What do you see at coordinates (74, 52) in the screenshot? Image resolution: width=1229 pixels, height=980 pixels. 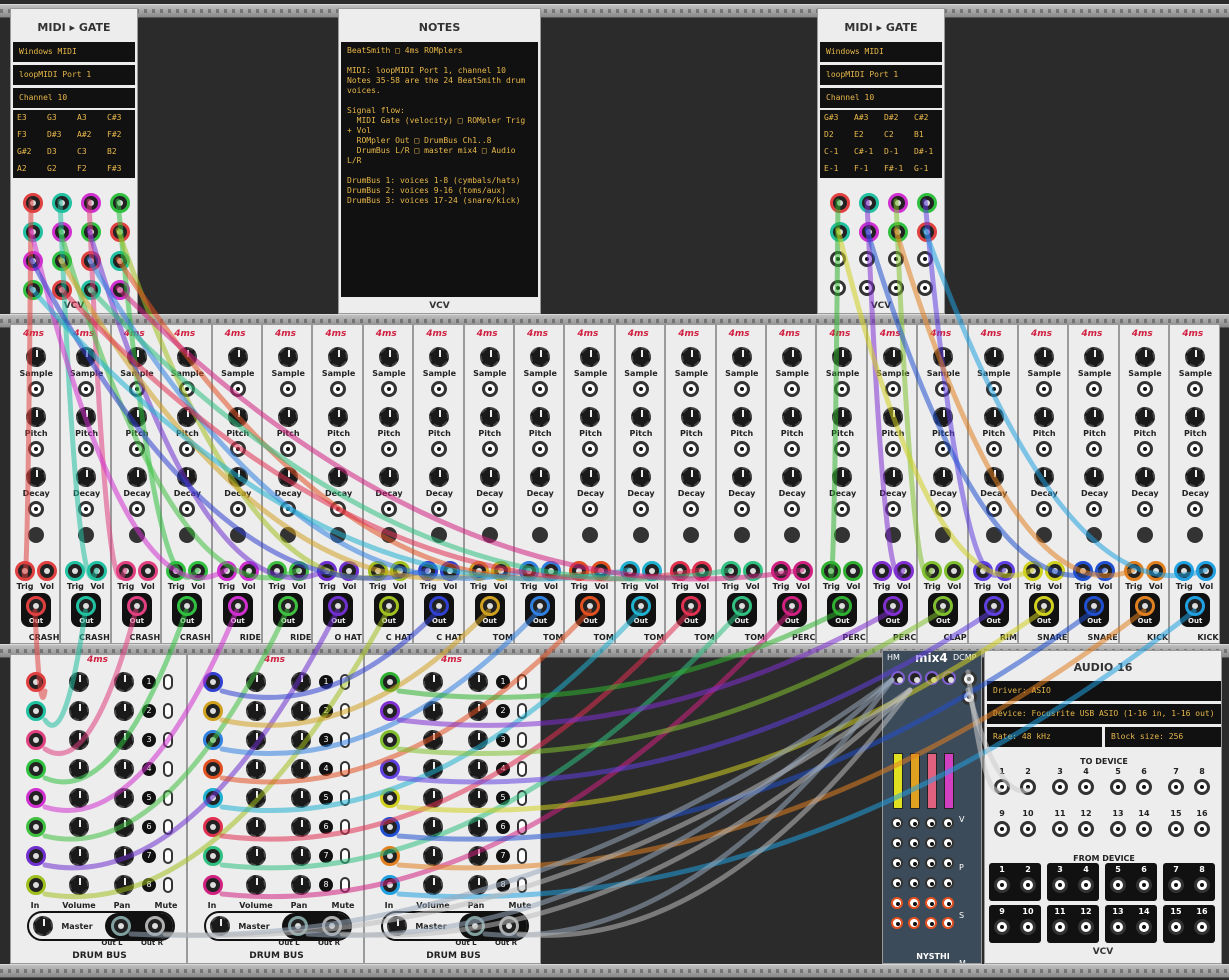 I see `midi-driver-select: Windows MIDI` at bounding box center [74, 52].